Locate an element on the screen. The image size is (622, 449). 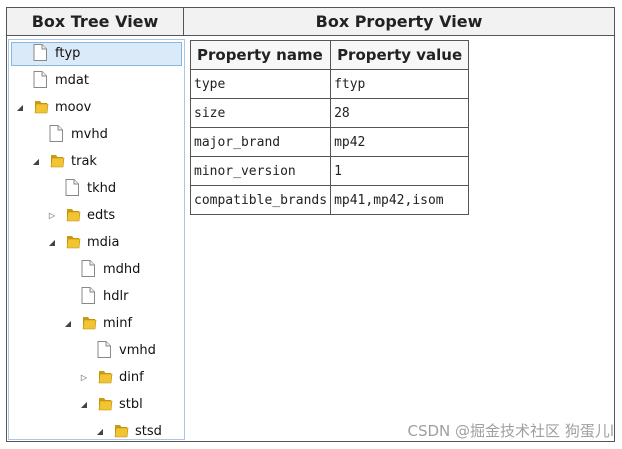
tree-item-vmhd: vmhd is located at coordinates (131, 351).